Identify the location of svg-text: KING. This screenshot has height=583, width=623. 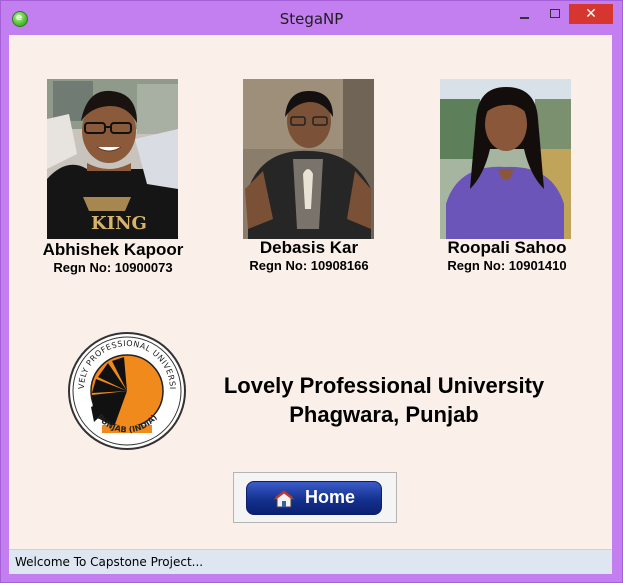
(119, 223).